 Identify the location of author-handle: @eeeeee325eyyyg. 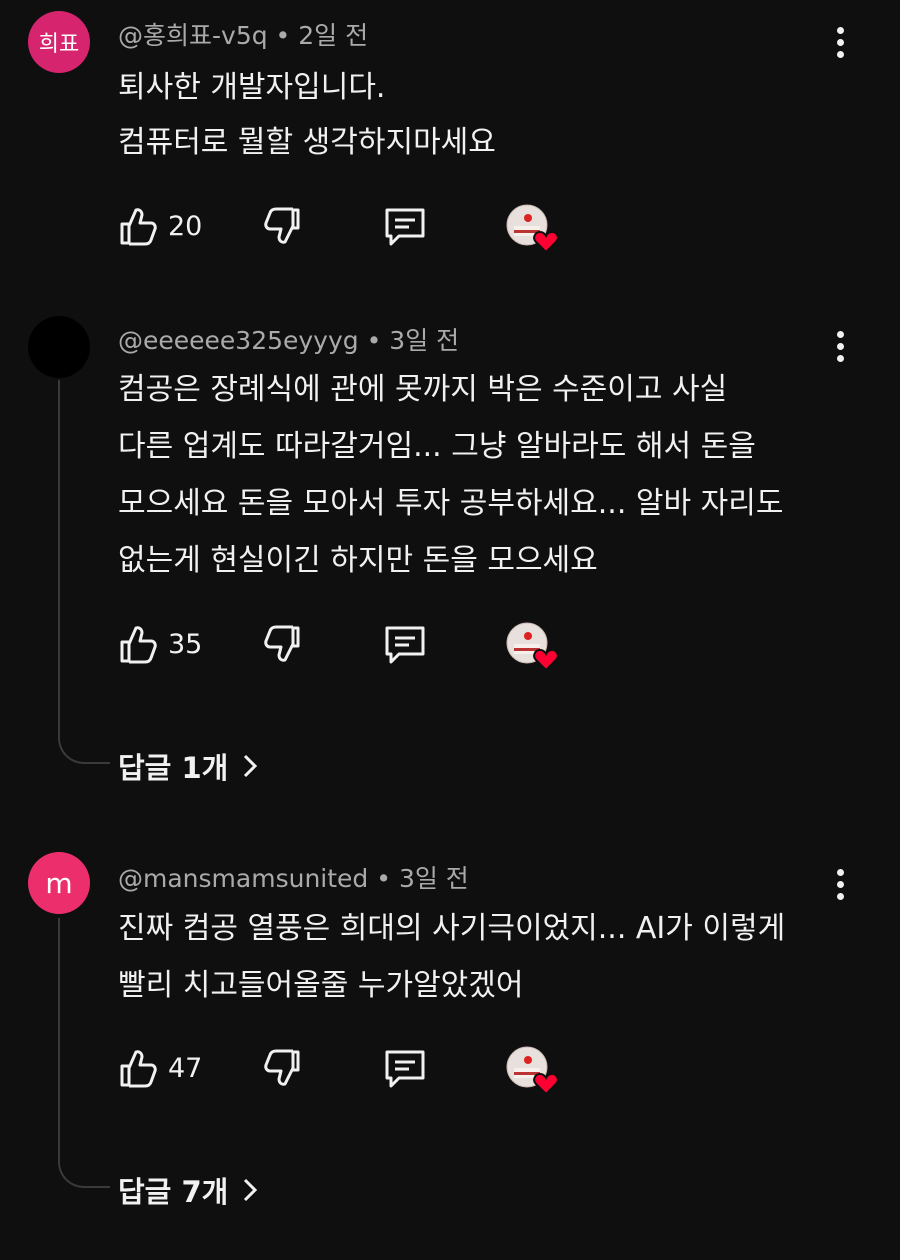
(238, 340).